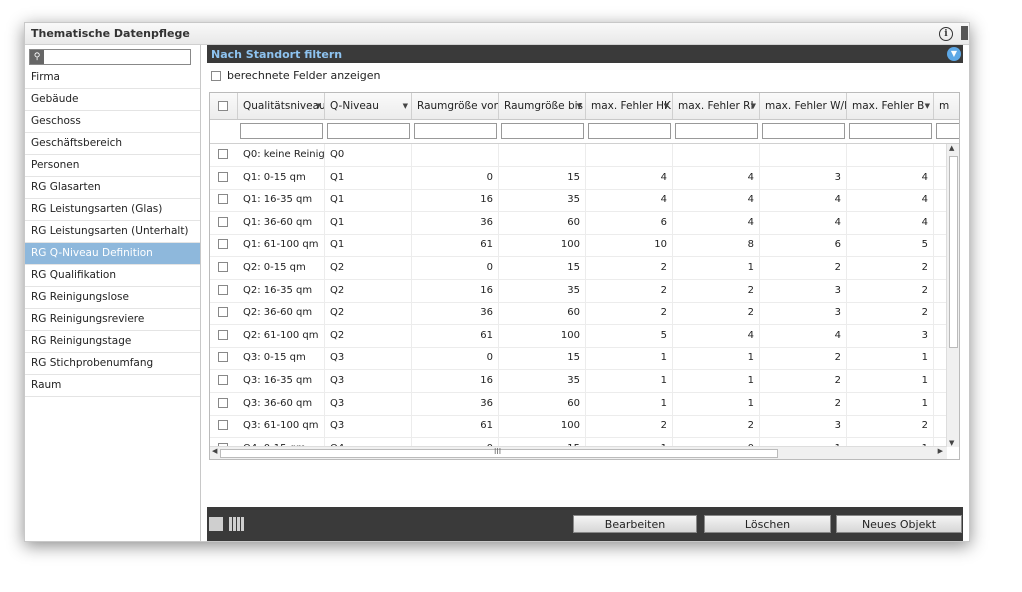 This screenshot has height=592, width=1022. What do you see at coordinates (455, 106) in the screenshot?
I see `column-header: Raumgröße von` at bounding box center [455, 106].